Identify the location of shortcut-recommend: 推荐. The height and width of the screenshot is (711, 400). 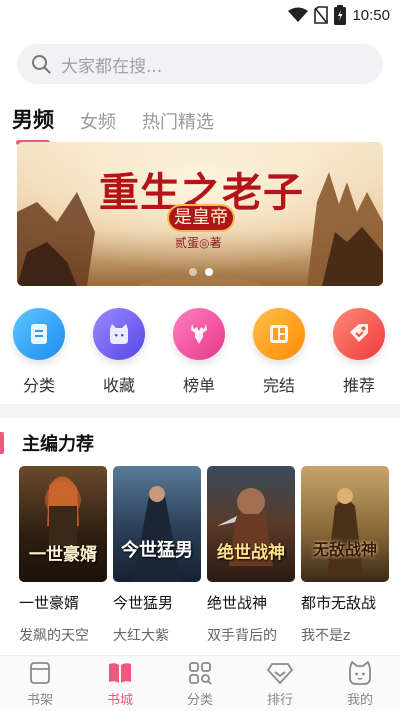
(359, 352).